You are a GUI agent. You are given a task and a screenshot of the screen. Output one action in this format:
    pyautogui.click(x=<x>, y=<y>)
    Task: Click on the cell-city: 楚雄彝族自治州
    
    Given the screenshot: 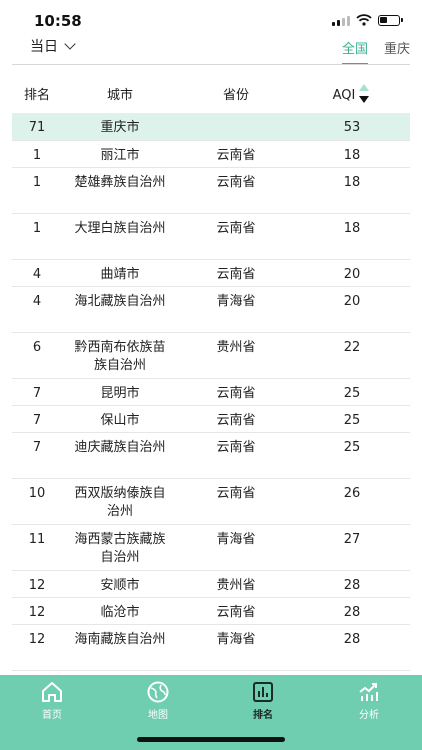 What is the action you would take?
    pyautogui.click(x=120, y=182)
    